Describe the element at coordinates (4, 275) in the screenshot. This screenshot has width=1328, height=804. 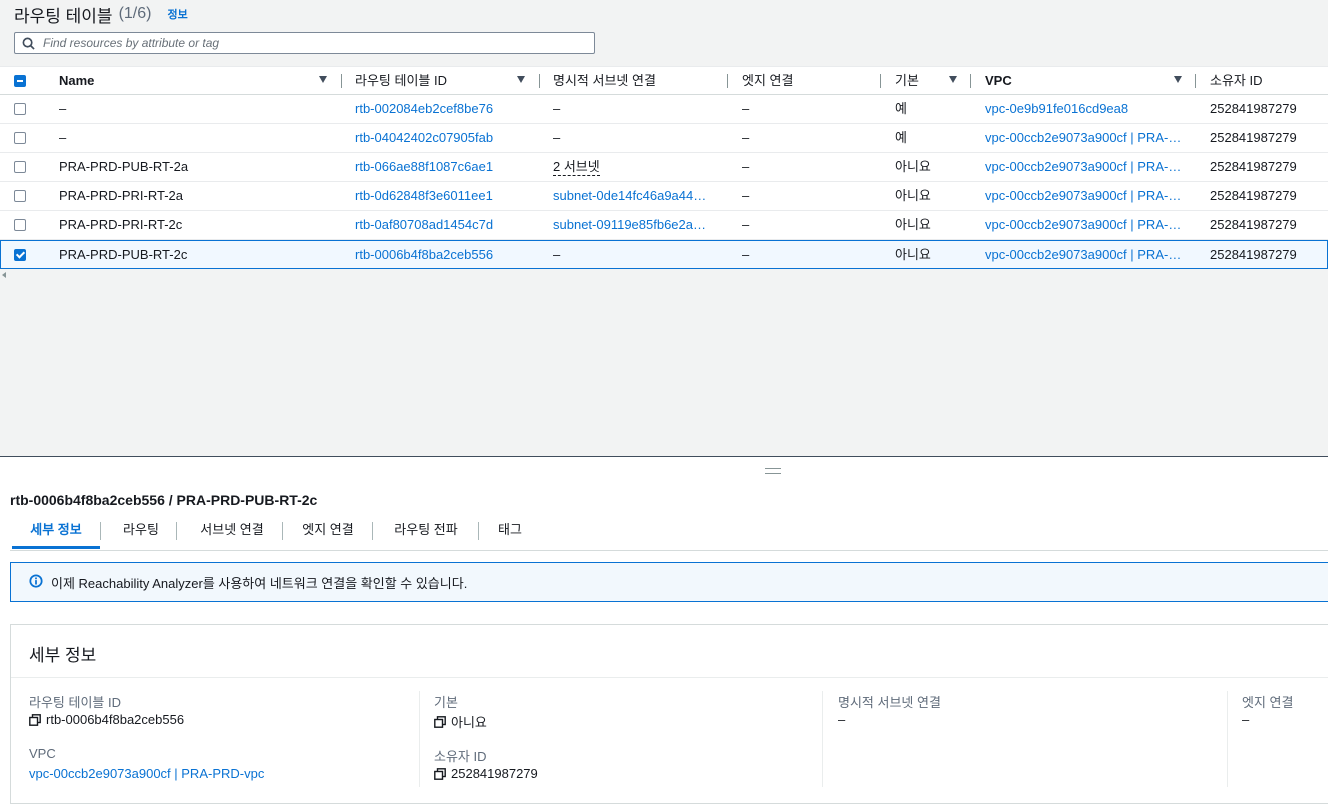
I see `scroll-left-arrow-icon` at that location.